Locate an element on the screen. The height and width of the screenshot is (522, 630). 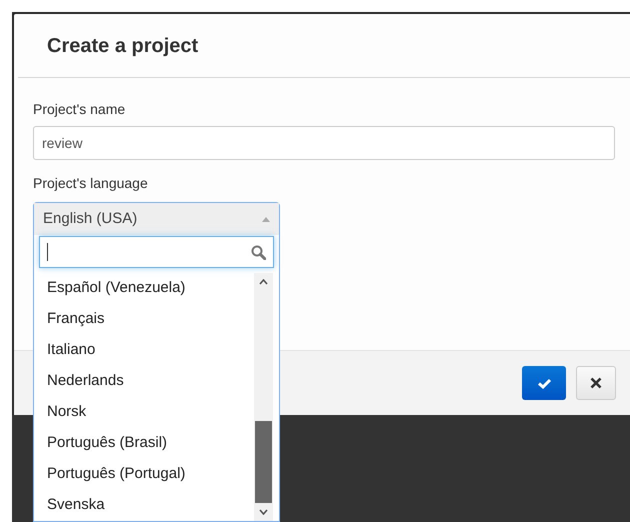
field-label: Project's language is located at coordinates (91, 183).